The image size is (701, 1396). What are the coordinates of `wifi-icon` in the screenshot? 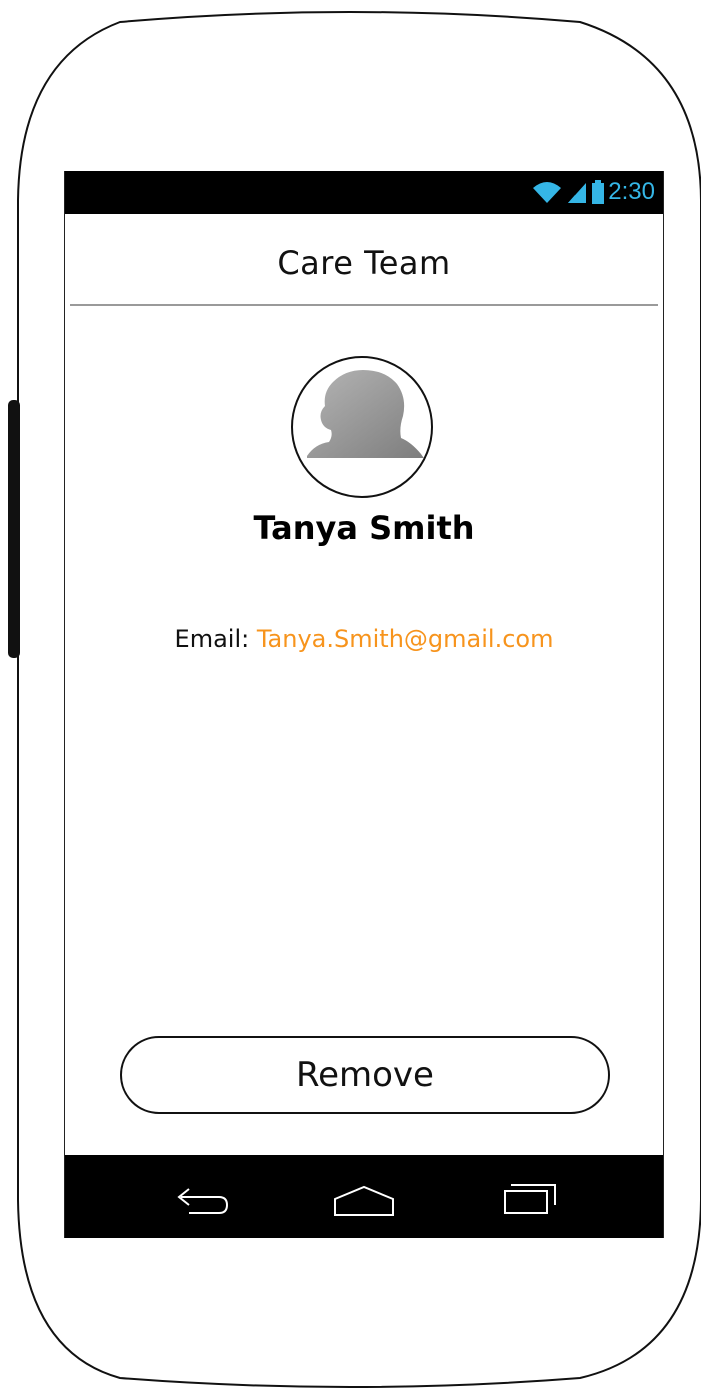 It's located at (547, 192).